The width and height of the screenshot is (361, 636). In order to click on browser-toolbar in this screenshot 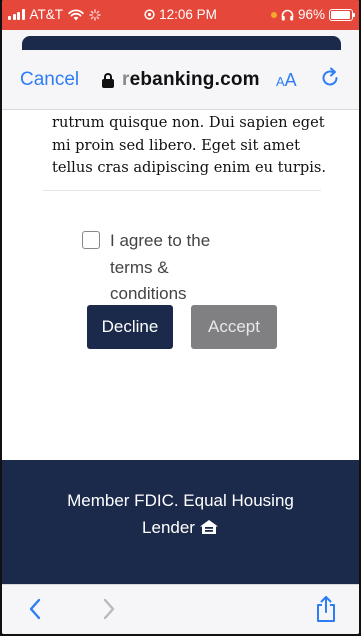, I will do `click(180, 609)`.